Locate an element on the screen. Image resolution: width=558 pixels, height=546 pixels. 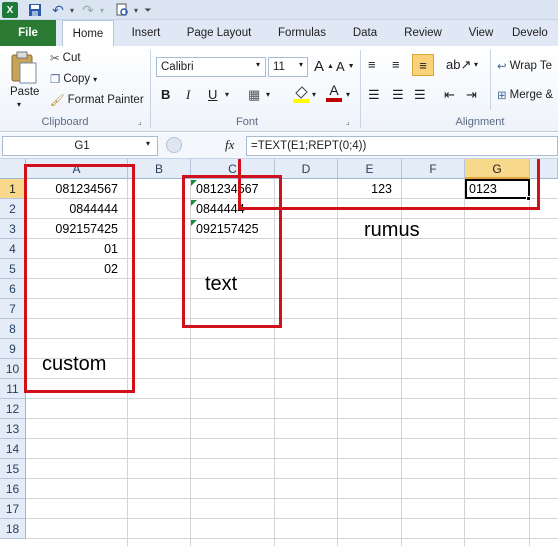
row-header-8: 8 is located at coordinates (13, 329).